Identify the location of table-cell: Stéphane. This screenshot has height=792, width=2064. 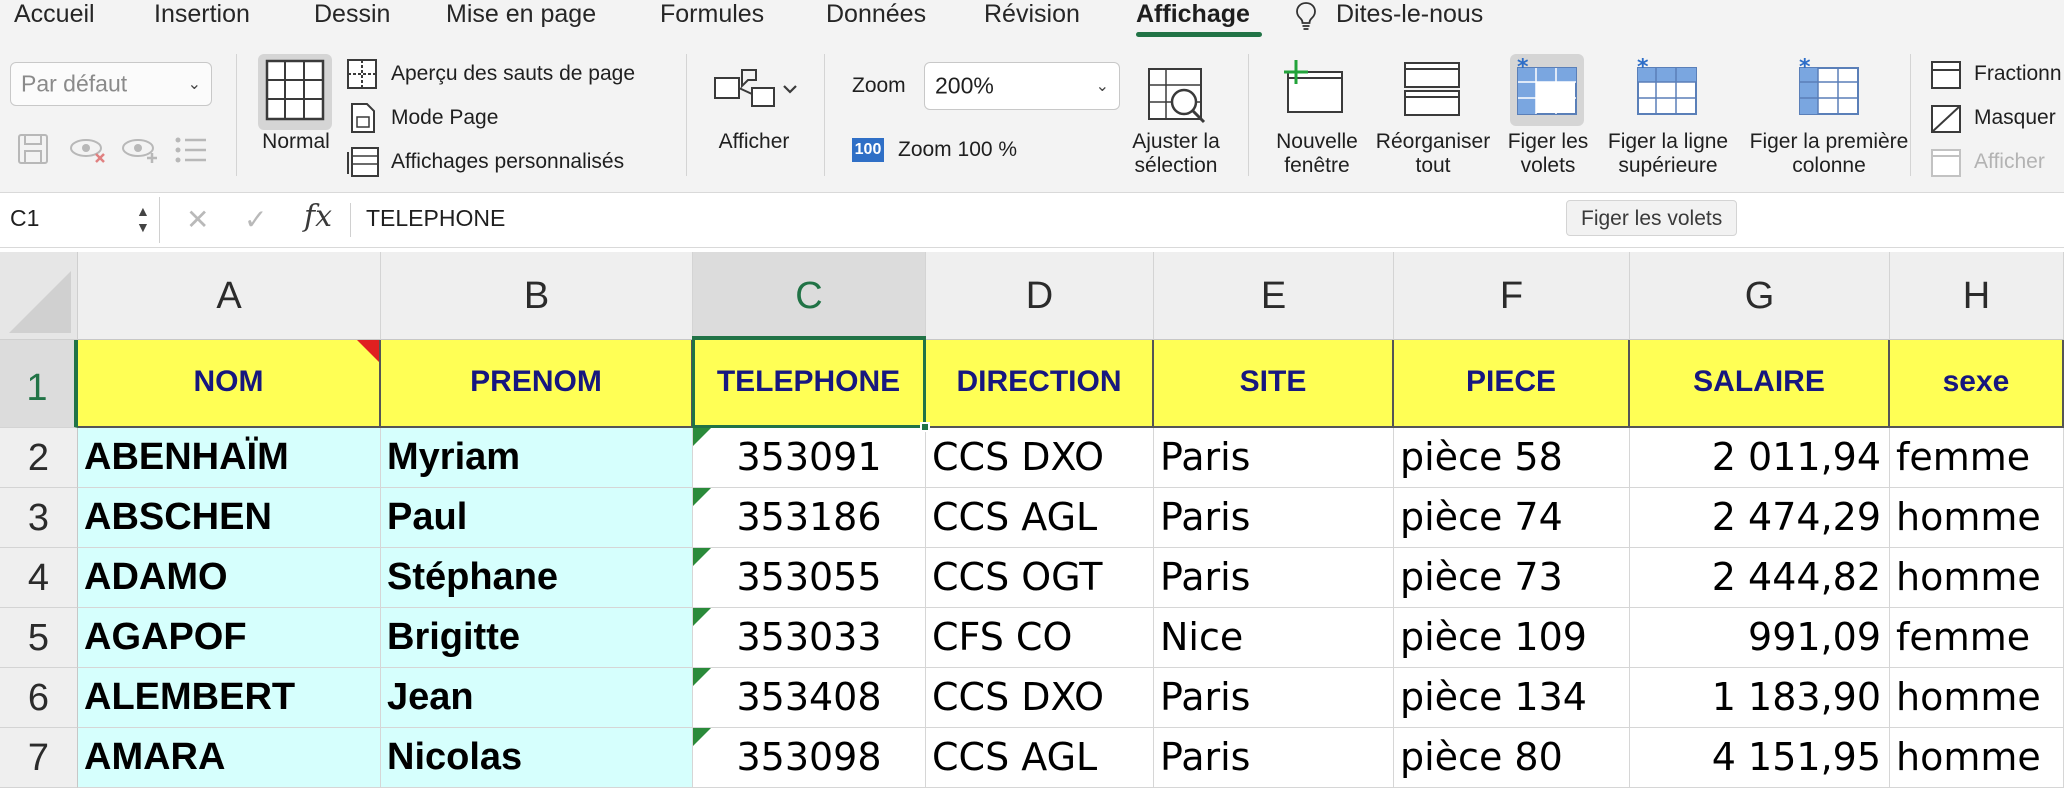
(537, 578).